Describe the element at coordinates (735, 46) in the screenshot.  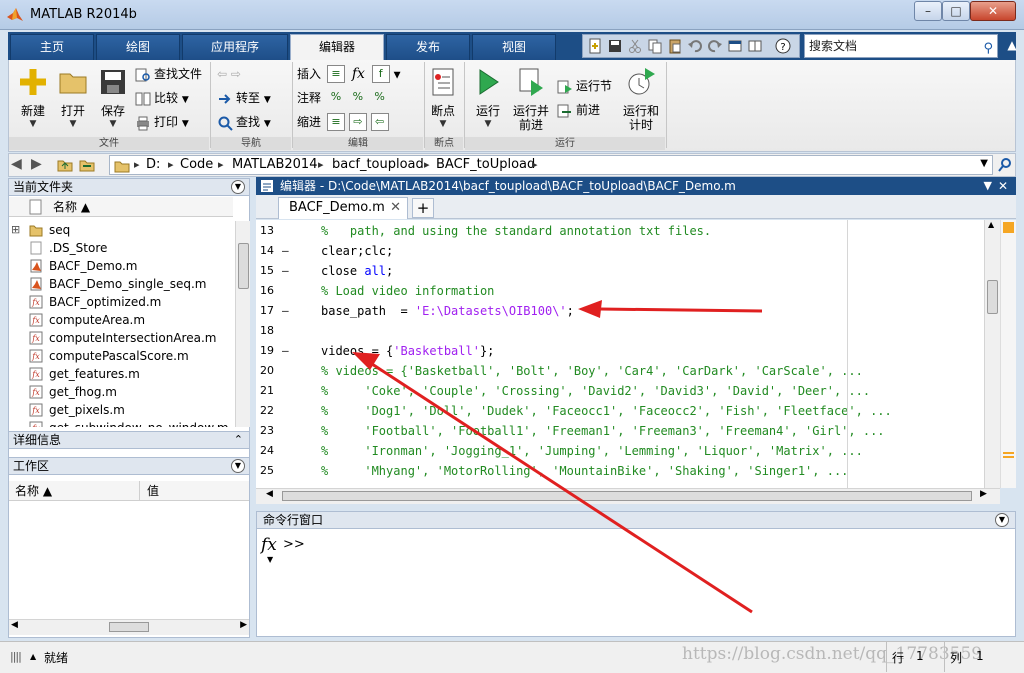
I see `switch-windows-icon` at that location.